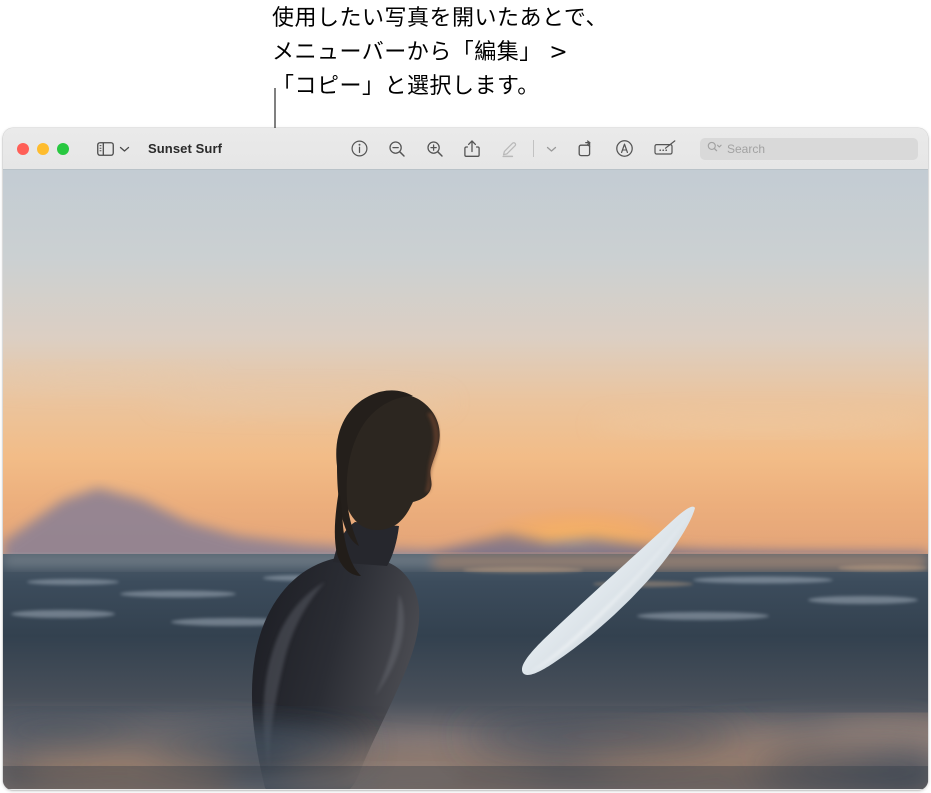  What do you see at coordinates (746, 148) in the screenshot?
I see `search-placeholder-text: Search` at bounding box center [746, 148].